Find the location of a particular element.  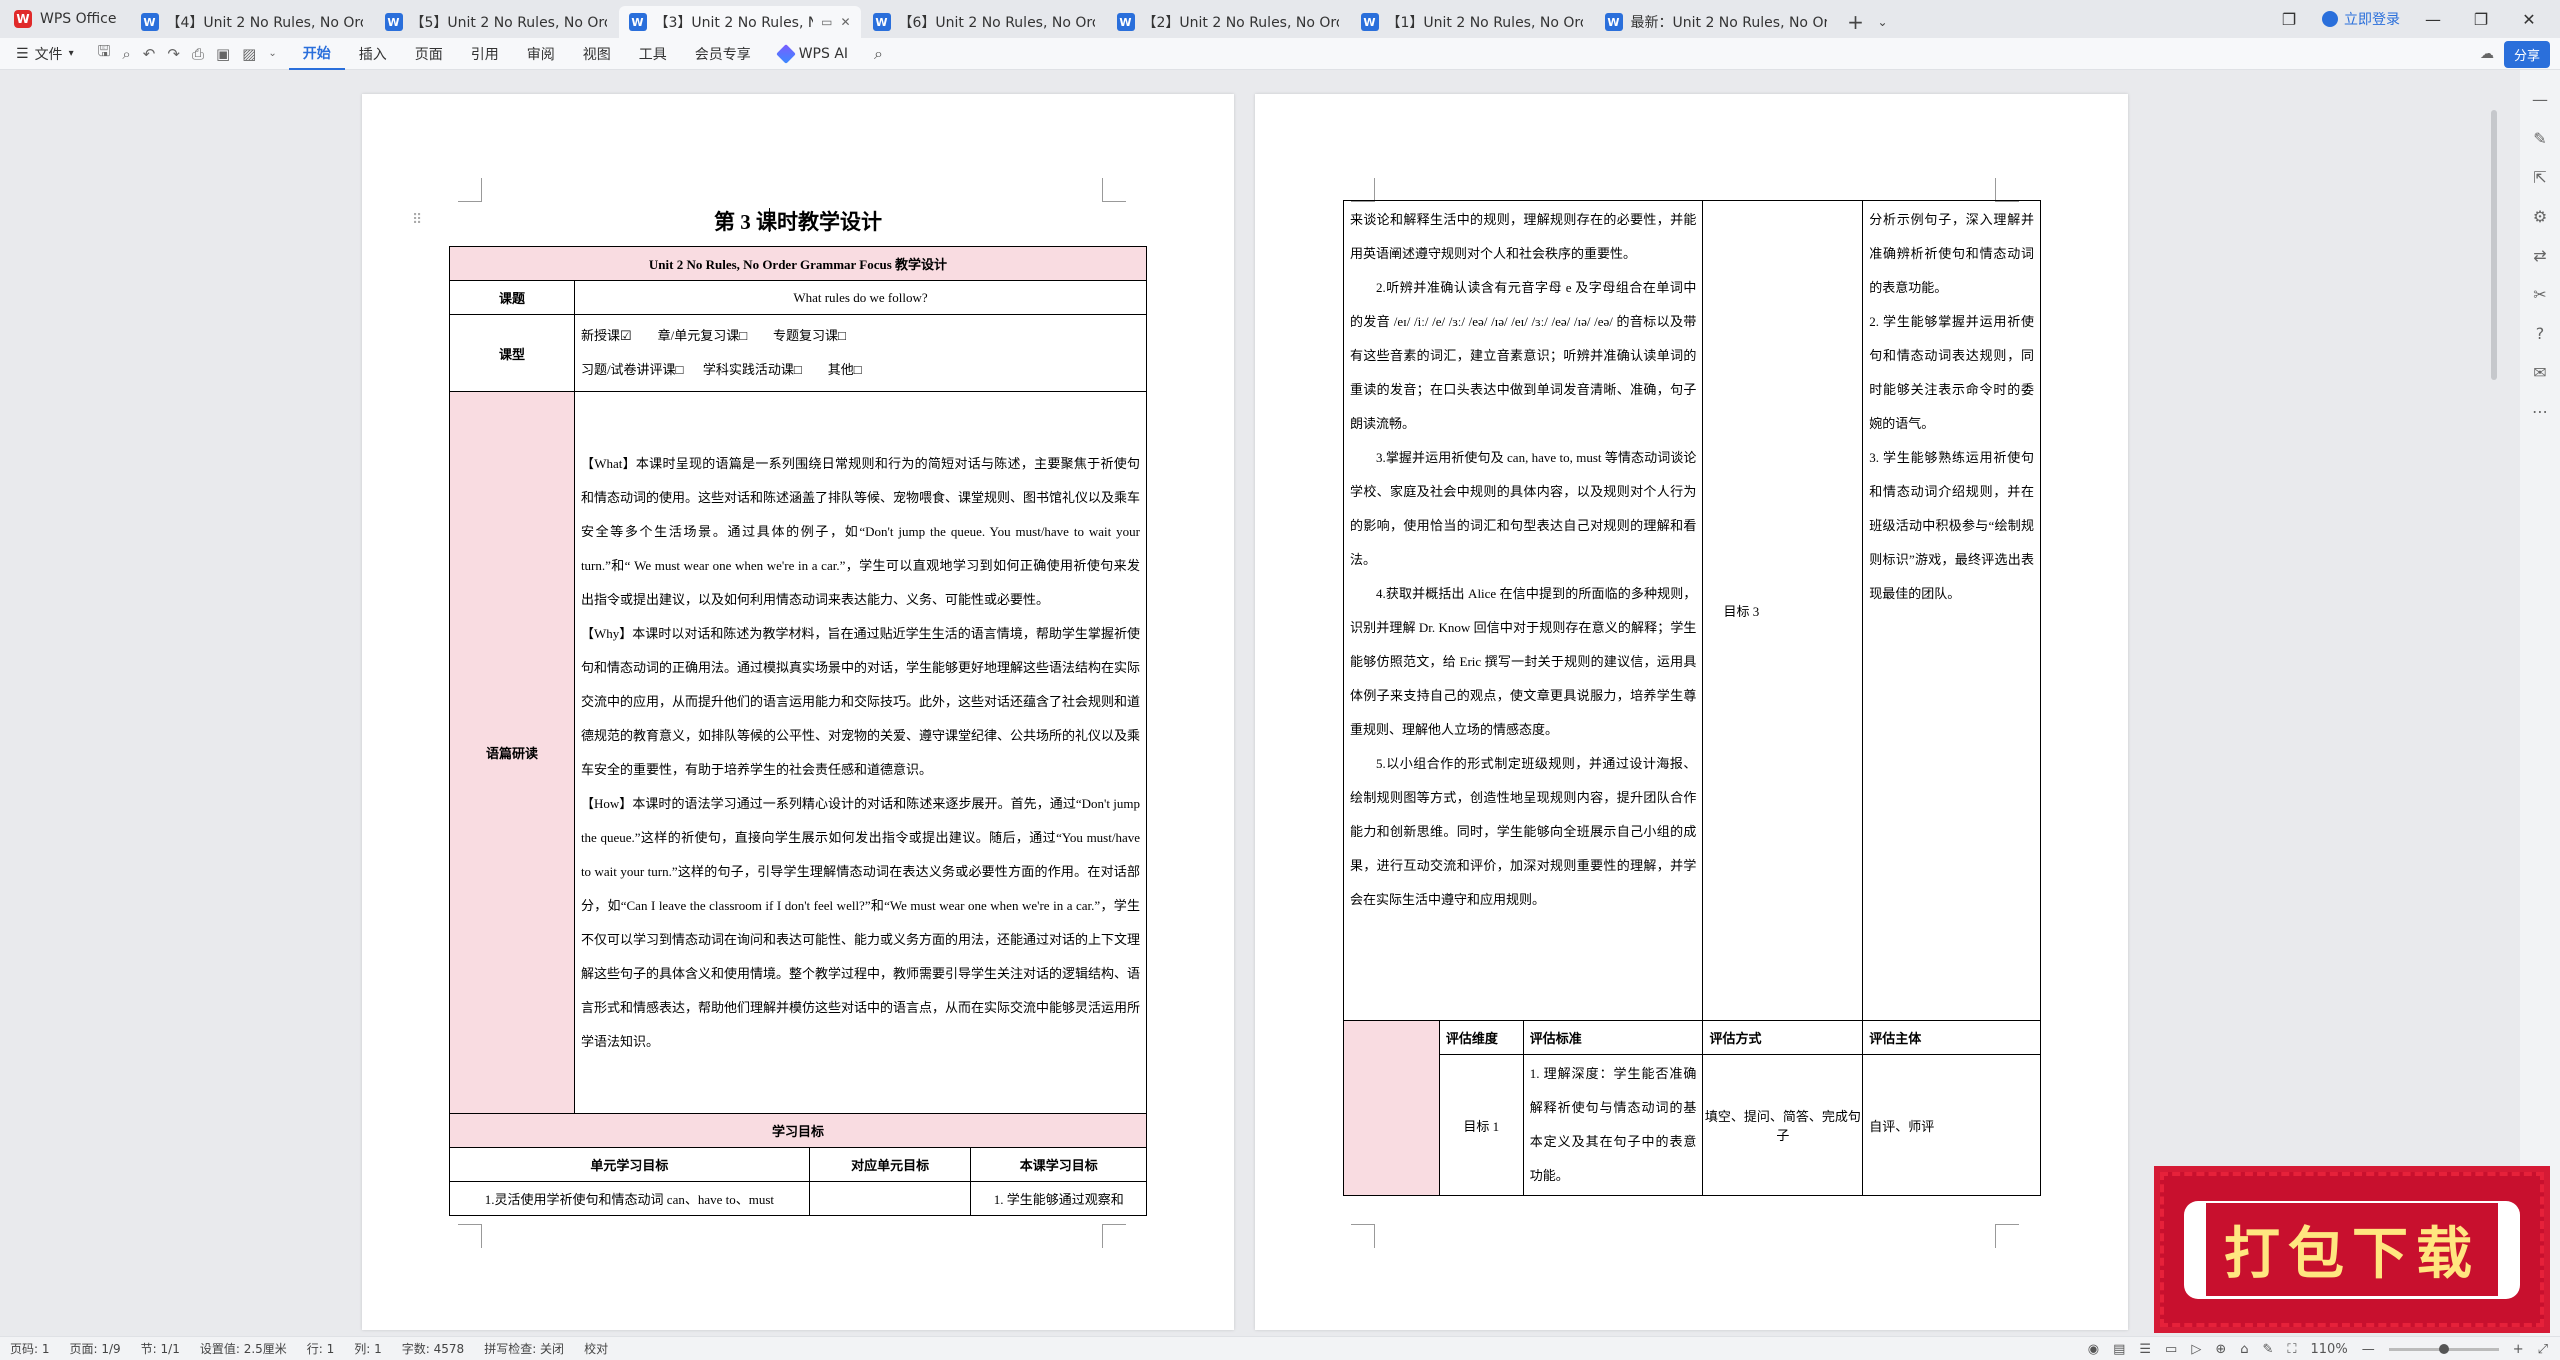

outline-view-icon: ☰ is located at coordinates (2145, 1349).